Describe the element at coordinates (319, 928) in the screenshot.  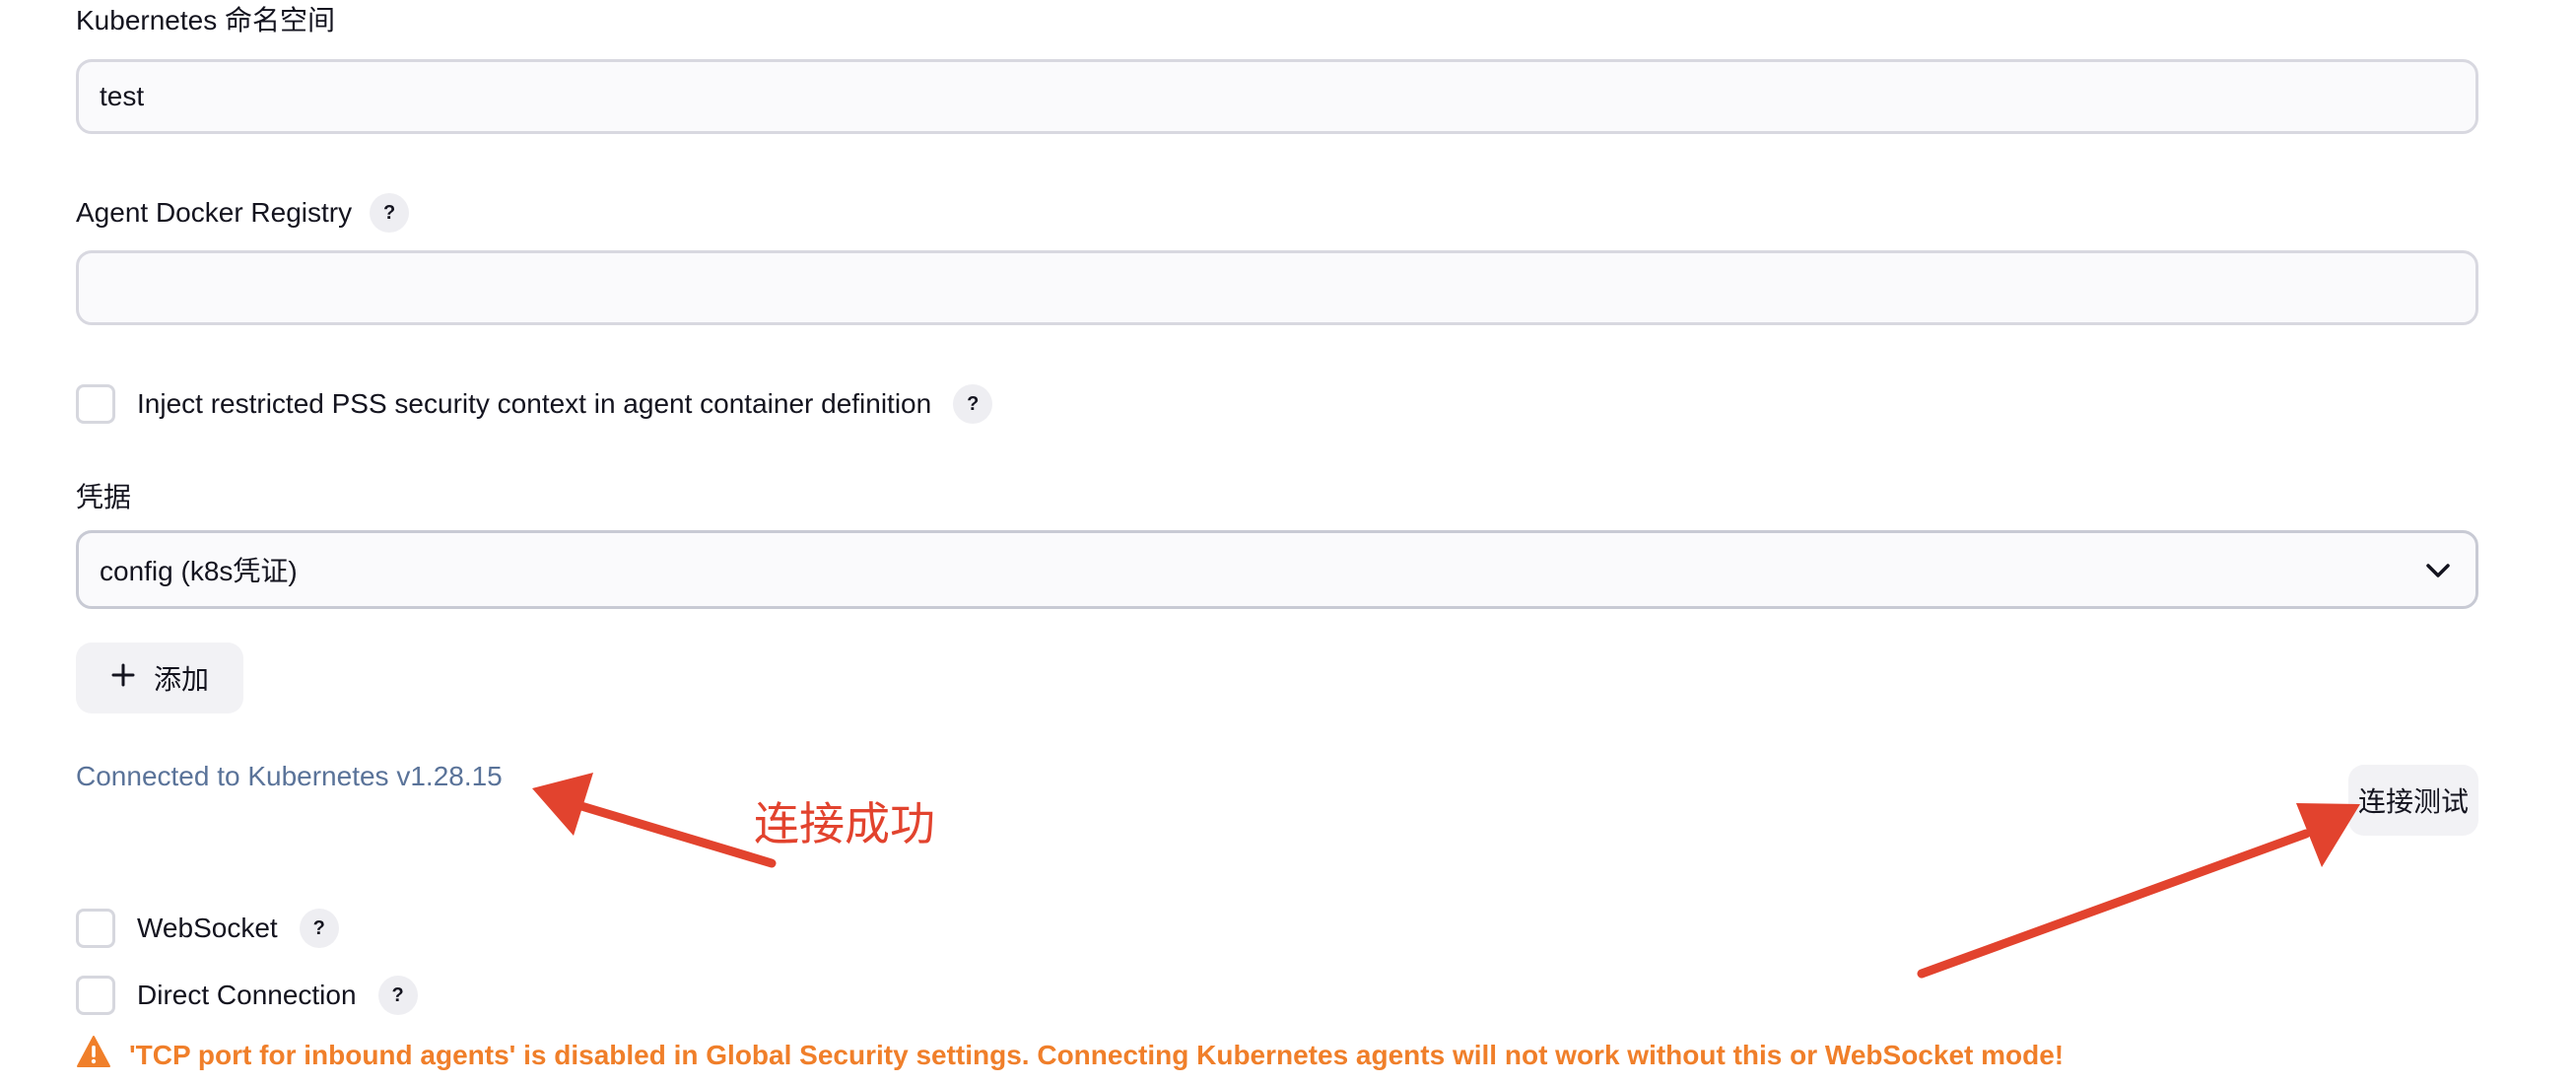
I see `websocket-help-icon: ?` at that location.